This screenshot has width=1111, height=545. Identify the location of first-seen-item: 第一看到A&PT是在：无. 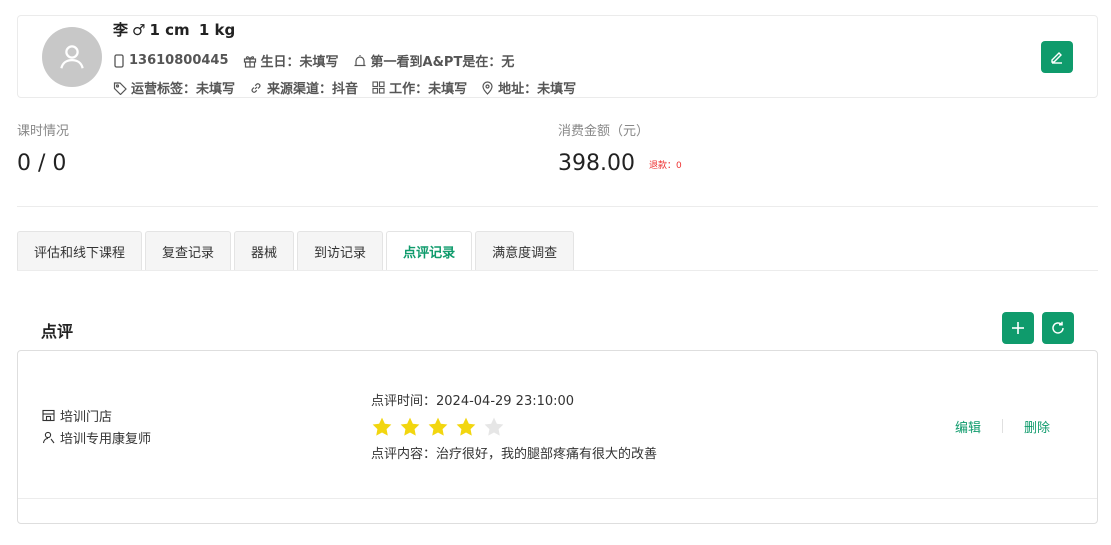
(434, 60).